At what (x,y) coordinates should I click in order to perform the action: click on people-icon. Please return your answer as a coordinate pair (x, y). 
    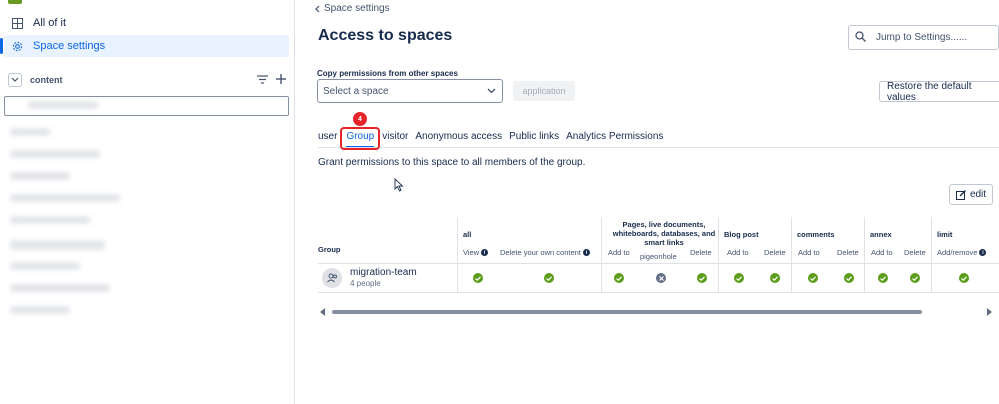
    Looking at the image, I should click on (331, 277).